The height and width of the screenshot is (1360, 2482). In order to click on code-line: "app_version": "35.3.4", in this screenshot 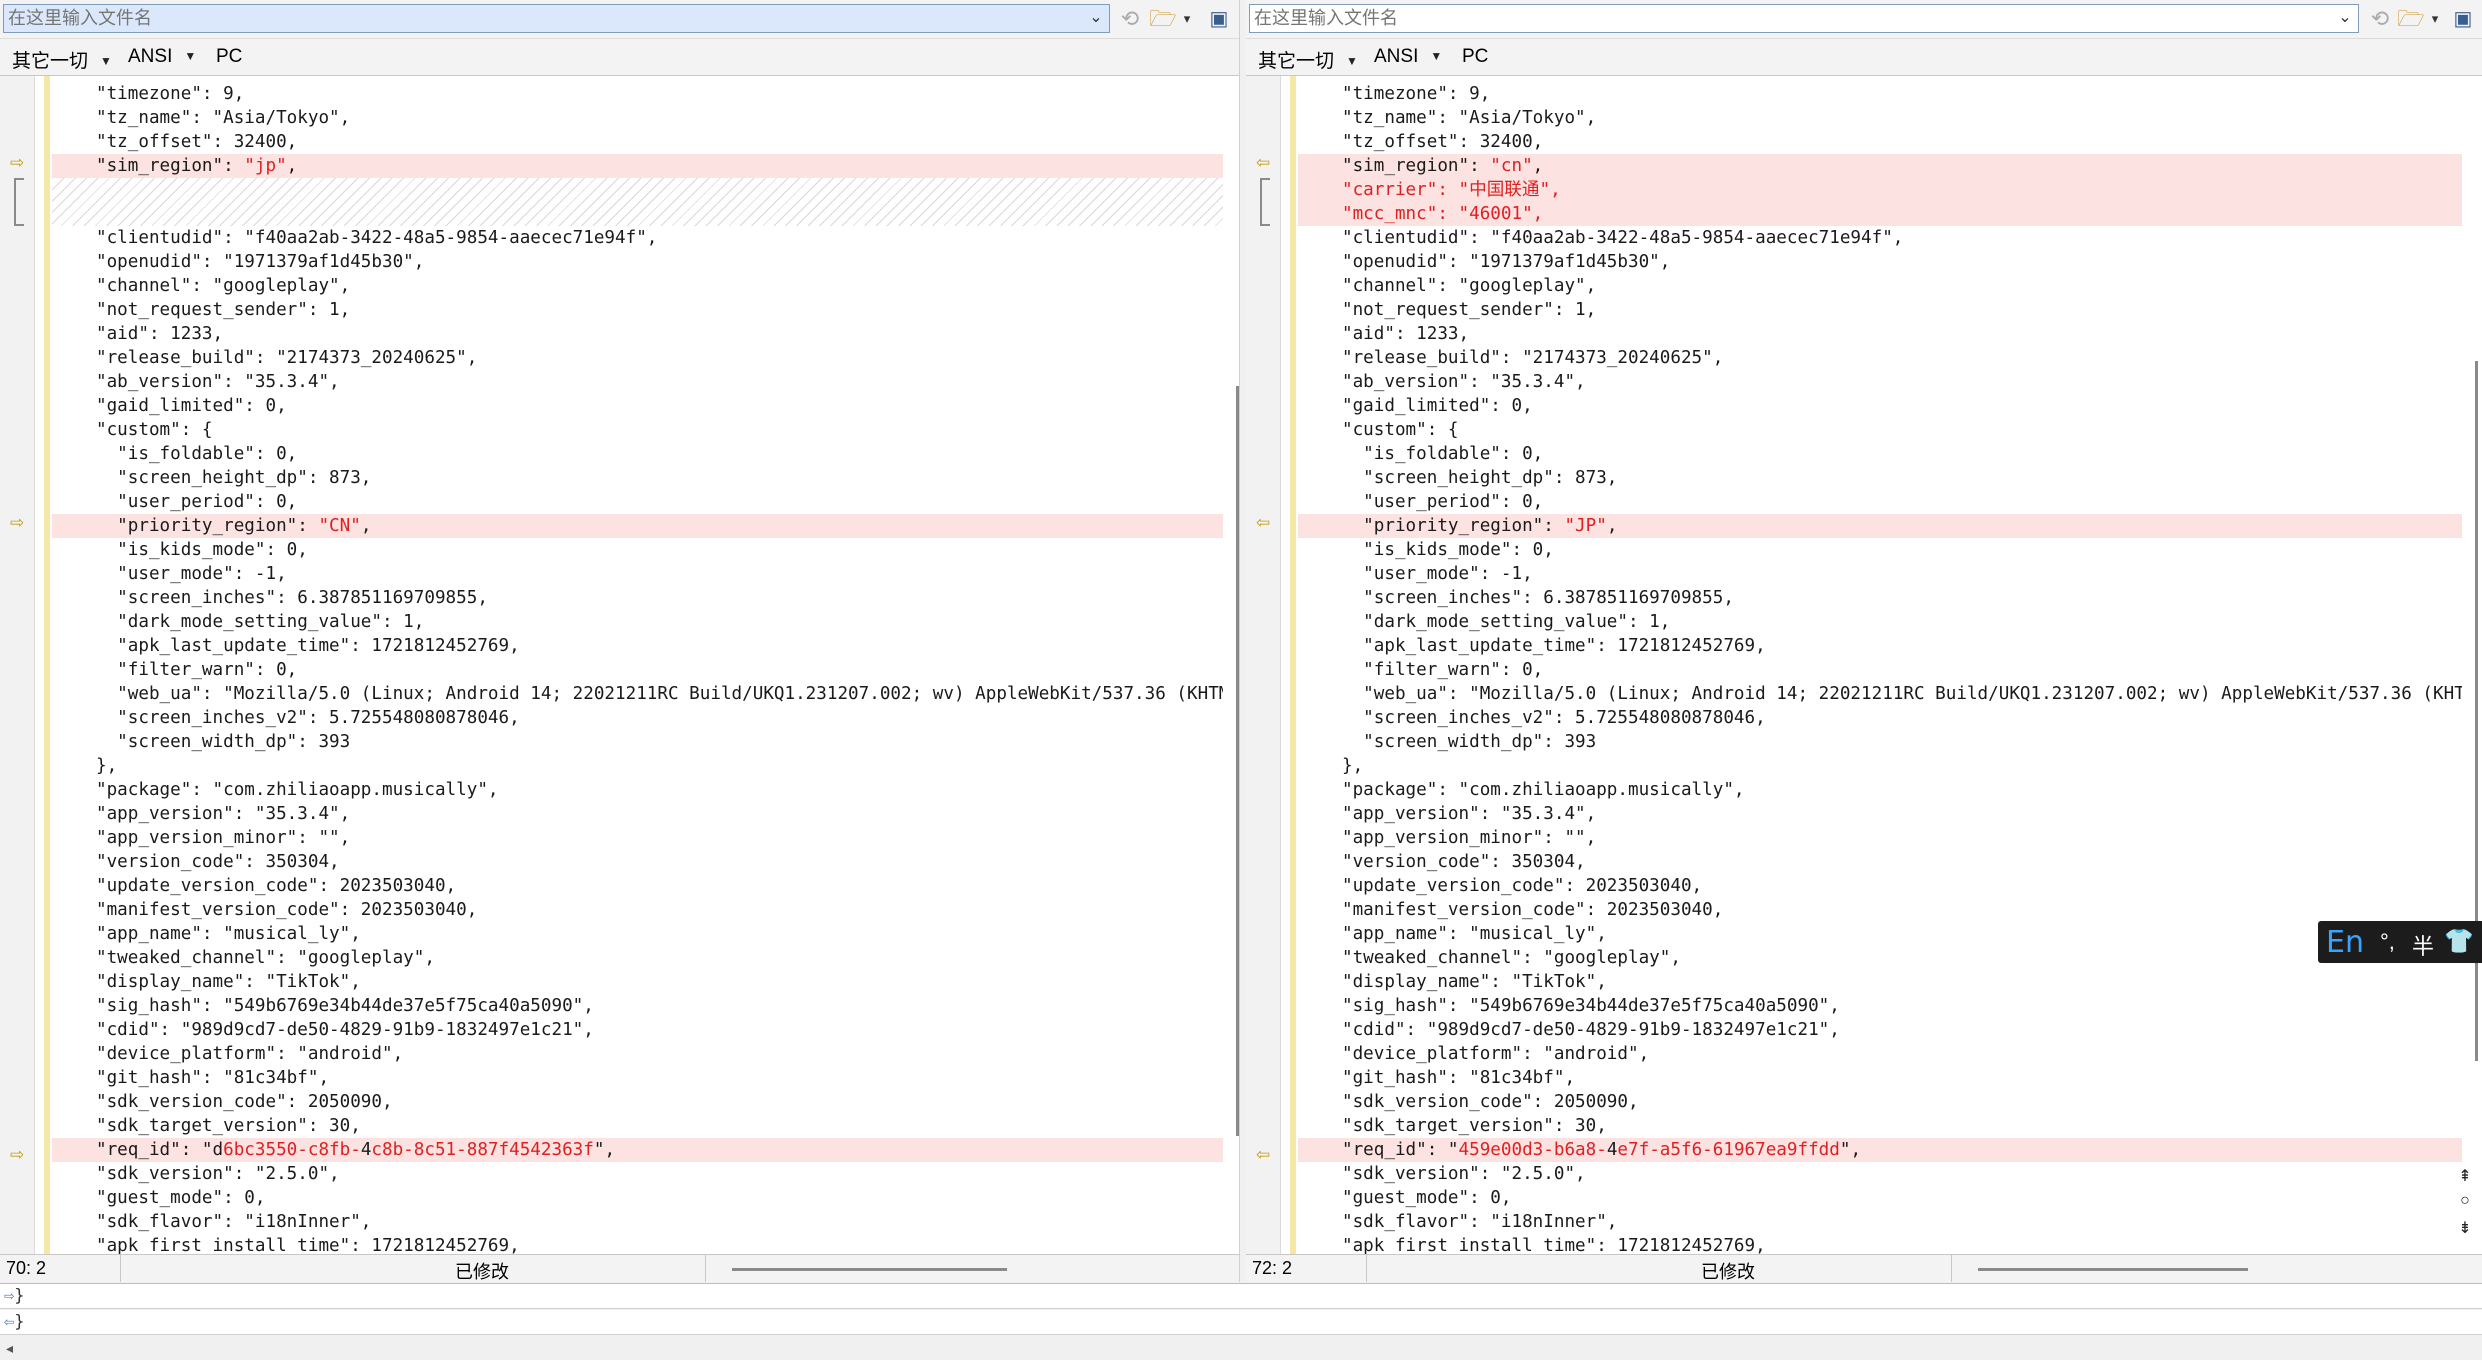, I will do `click(637, 814)`.